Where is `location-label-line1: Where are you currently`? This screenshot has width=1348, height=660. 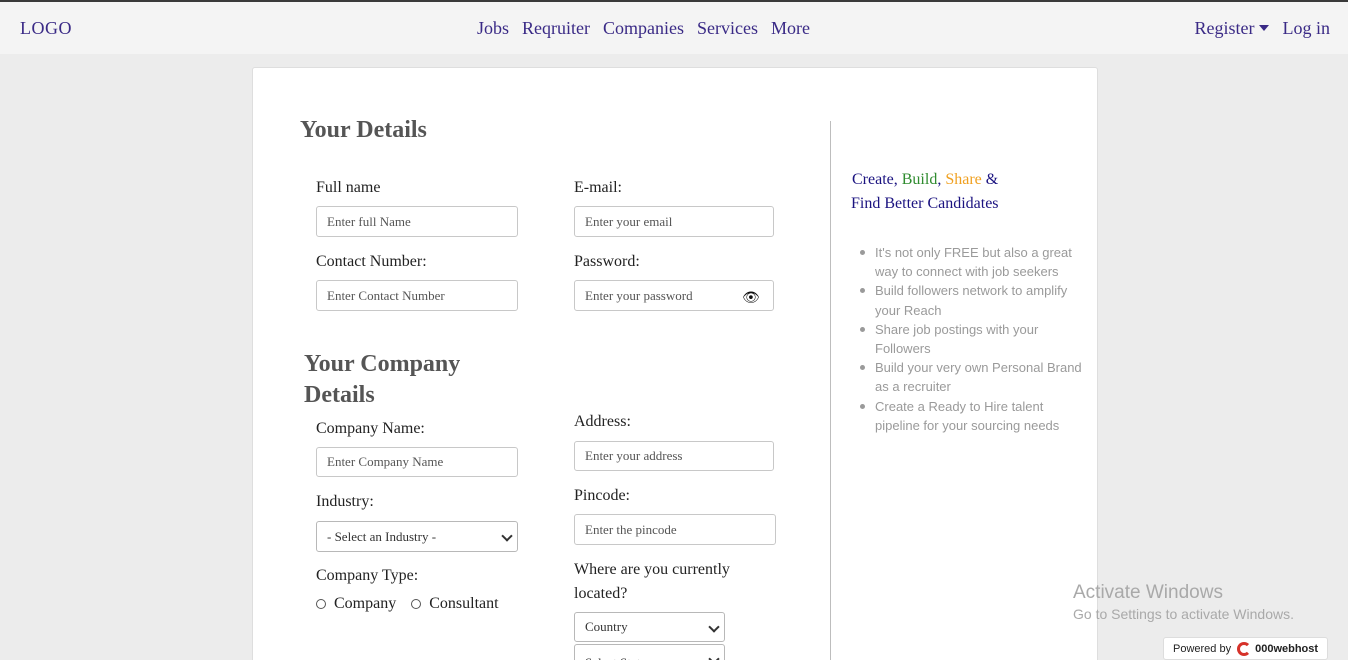
location-label-line1: Where are you currently is located at coordinates (652, 569).